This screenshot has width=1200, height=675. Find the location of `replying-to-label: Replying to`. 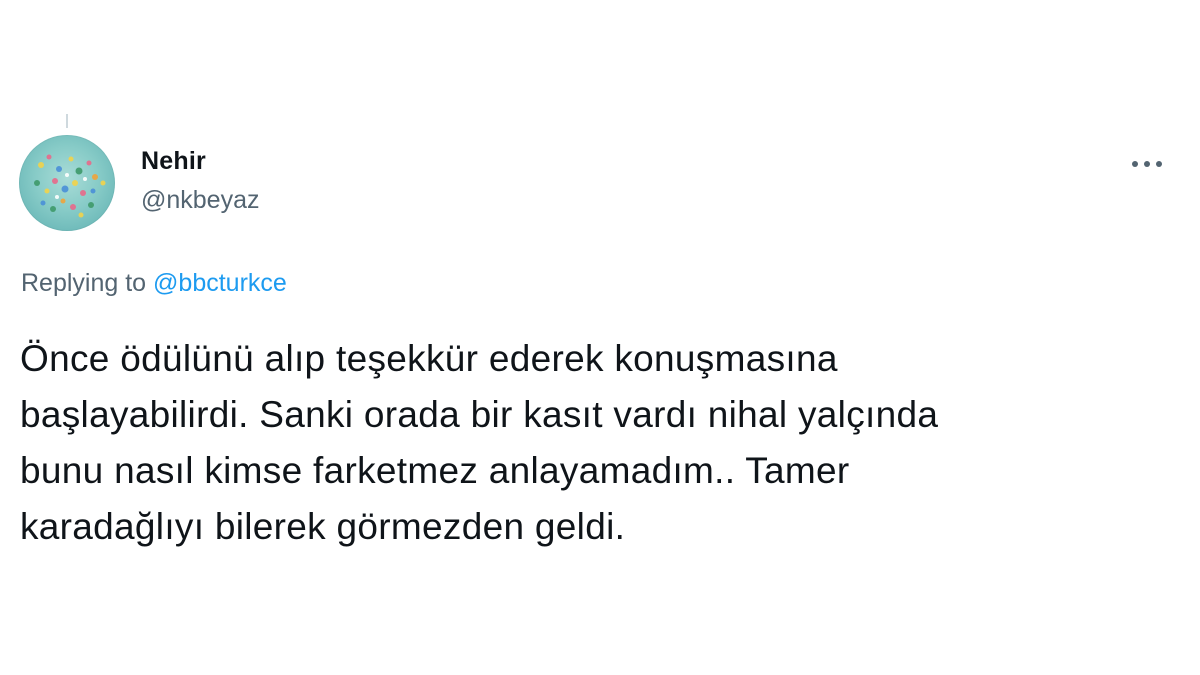

replying-to-label: Replying to is located at coordinates (84, 283).